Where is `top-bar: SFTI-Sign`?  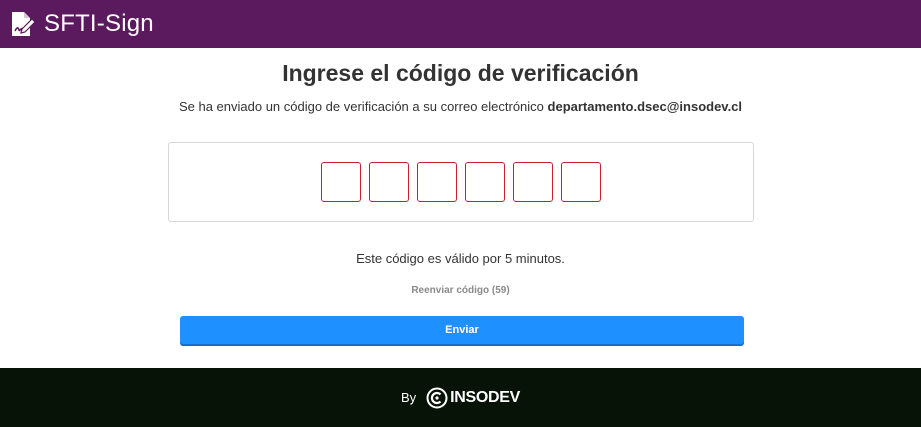
top-bar: SFTI-Sign is located at coordinates (460, 24).